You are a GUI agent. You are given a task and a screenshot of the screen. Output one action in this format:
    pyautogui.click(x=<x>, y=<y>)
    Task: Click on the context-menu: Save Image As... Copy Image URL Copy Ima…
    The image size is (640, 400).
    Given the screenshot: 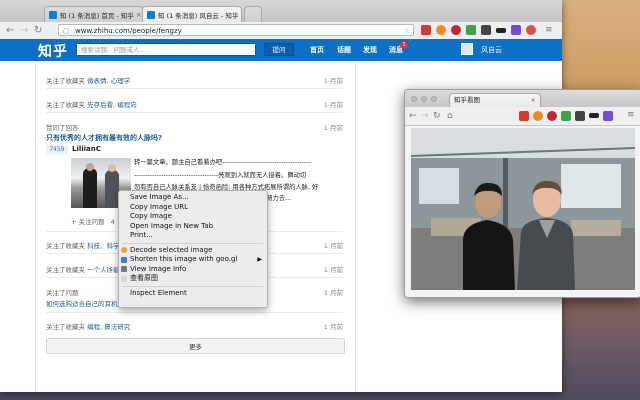 What is the action you would take?
    pyautogui.click(x=193, y=249)
    